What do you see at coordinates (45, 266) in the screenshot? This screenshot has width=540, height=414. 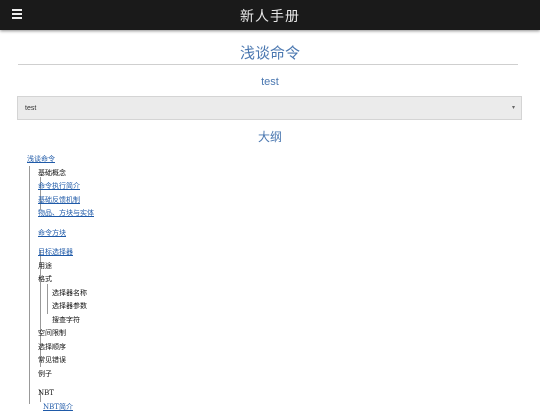 I see `outline-item-usage: 用途` at bounding box center [45, 266].